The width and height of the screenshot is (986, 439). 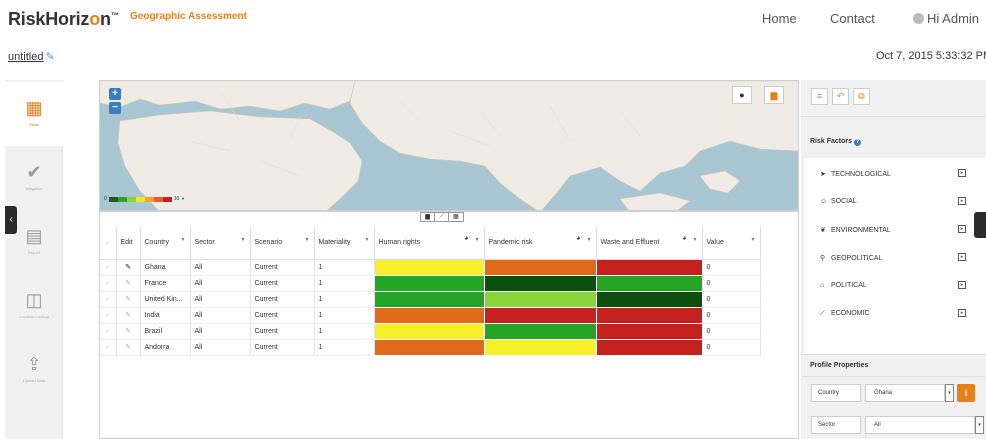 I want to click on column-header-materiality: Materiality ▾, so click(x=344, y=243).